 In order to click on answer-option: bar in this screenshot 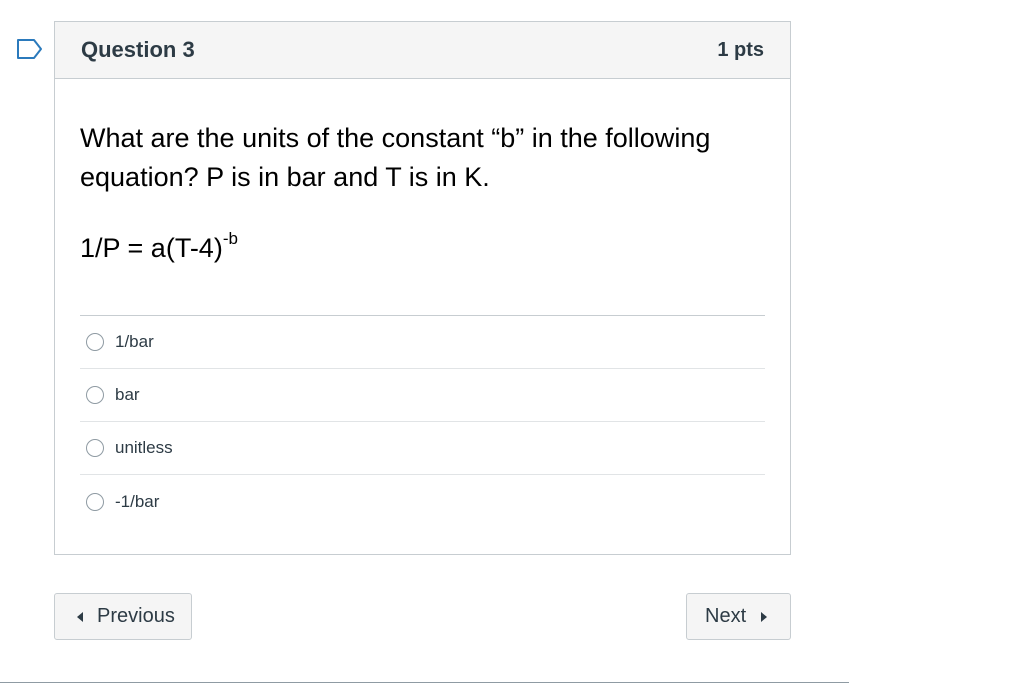, I will do `click(422, 395)`.